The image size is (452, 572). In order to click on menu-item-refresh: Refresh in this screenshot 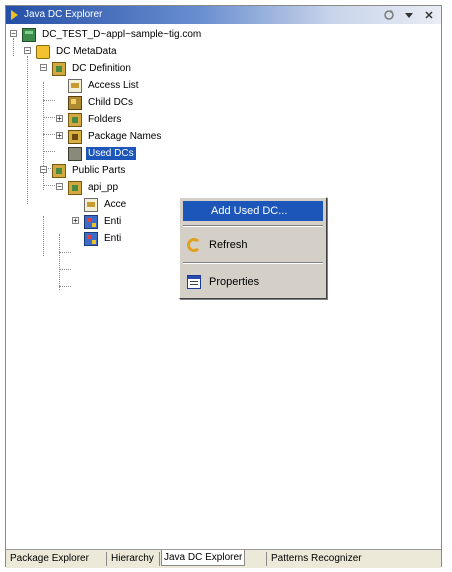, I will do `click(253, 245)`.